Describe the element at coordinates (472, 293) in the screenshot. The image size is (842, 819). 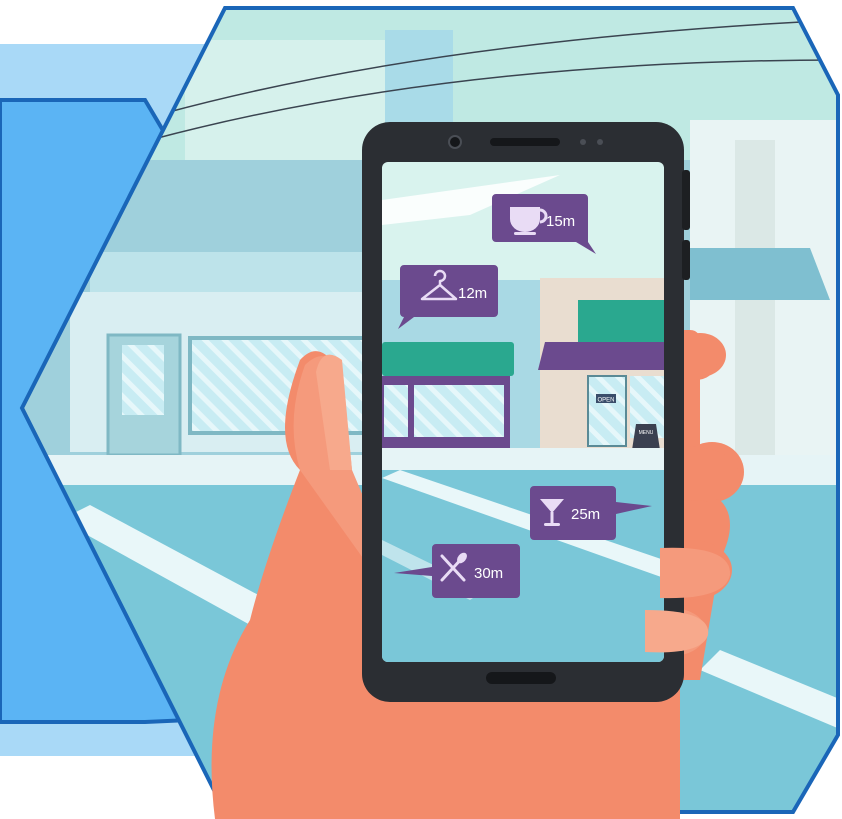
I see `ar-distance-label: 12m` at that location.